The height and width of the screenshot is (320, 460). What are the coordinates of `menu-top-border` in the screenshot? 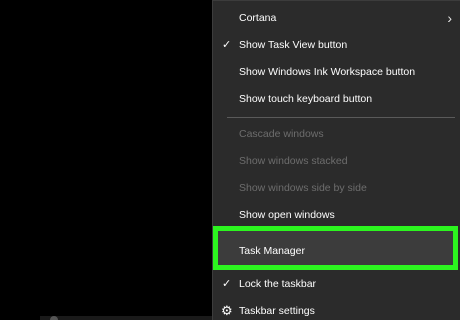 It's located at (336, 0).